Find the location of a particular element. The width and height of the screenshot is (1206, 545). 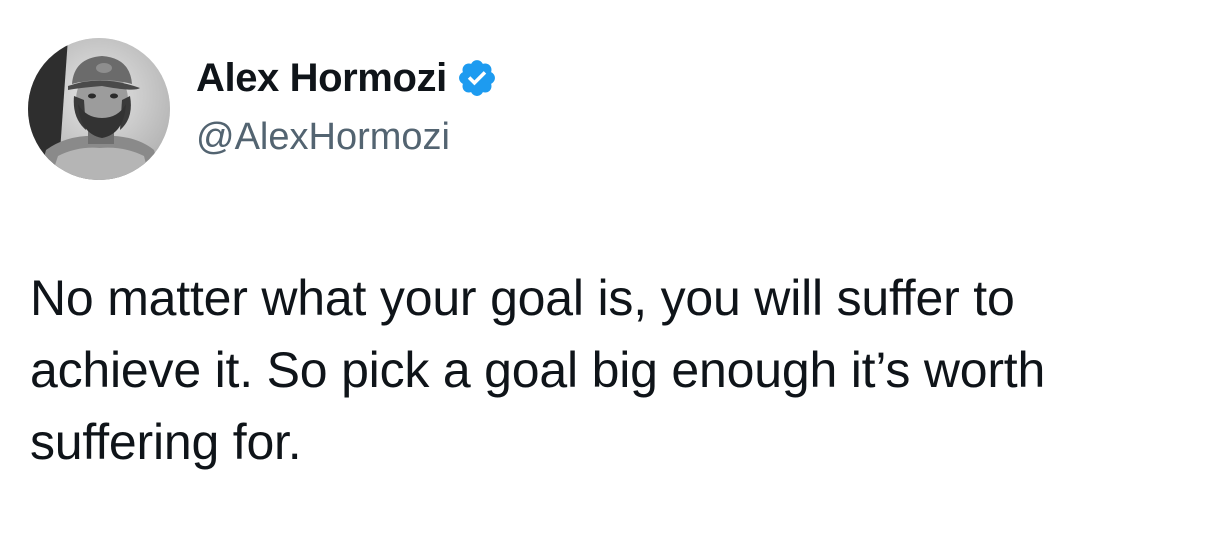

avatar-photo is located at coordinates (99, 109).